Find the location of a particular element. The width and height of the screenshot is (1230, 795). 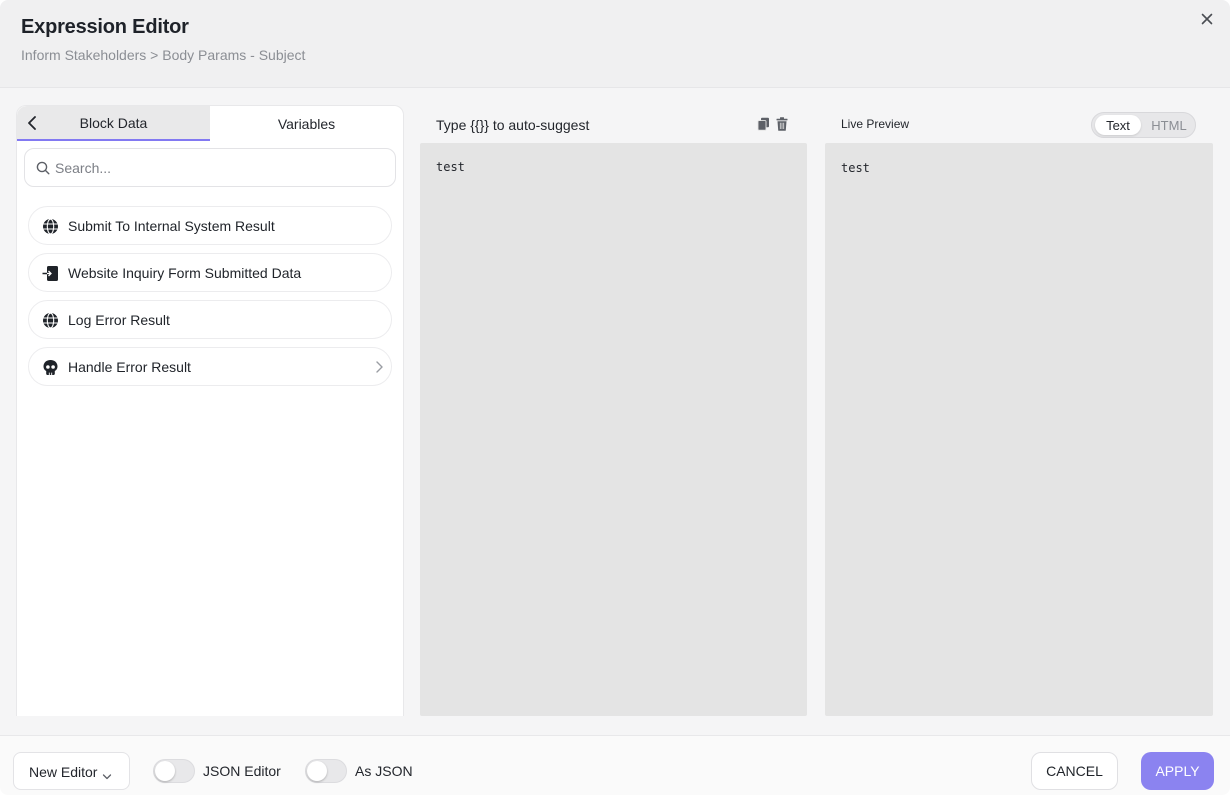

list-item-website-inquiry-form: Website Inquiry Form Submitted Data is located at coordinates (210, 272).